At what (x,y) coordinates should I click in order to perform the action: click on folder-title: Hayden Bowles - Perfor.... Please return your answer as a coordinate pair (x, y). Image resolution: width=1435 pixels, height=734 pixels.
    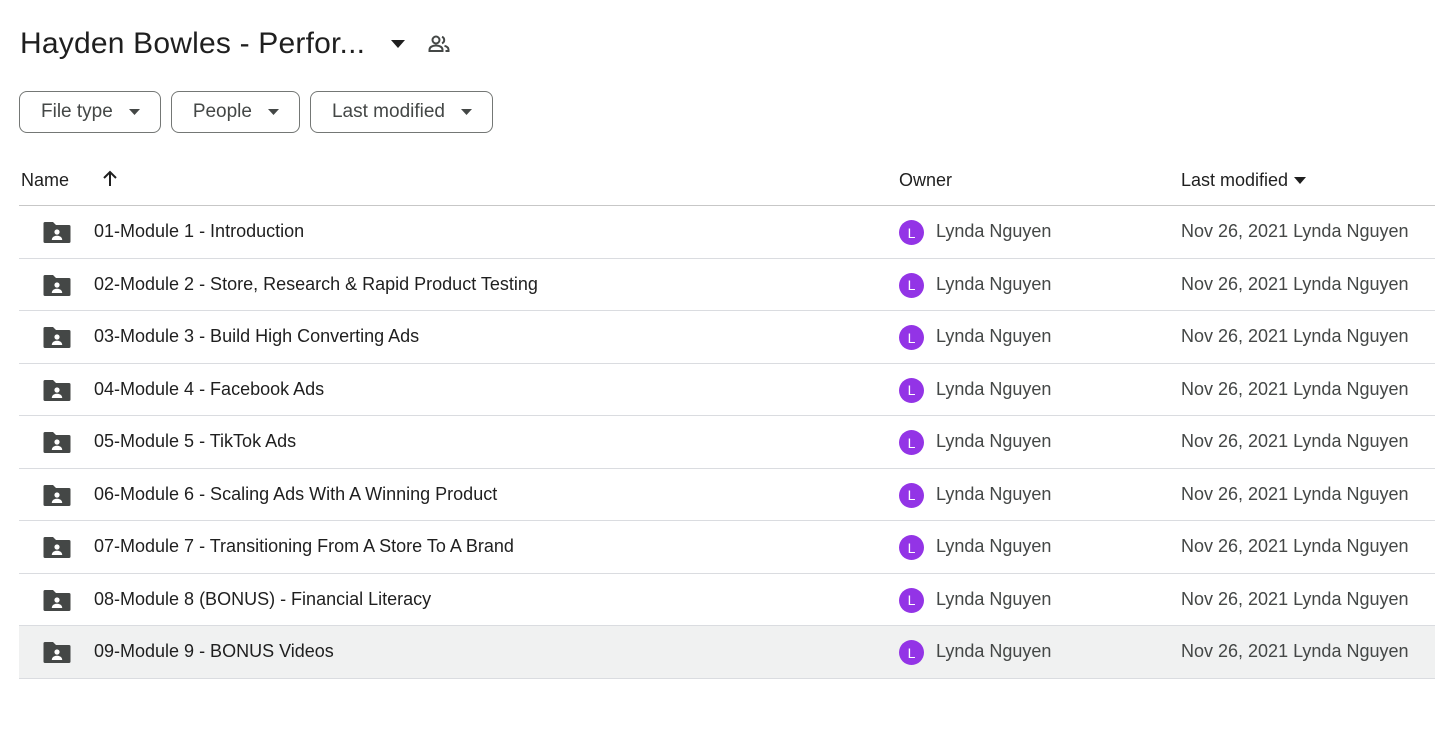
    Looking at the image, I should click on (192, 44).